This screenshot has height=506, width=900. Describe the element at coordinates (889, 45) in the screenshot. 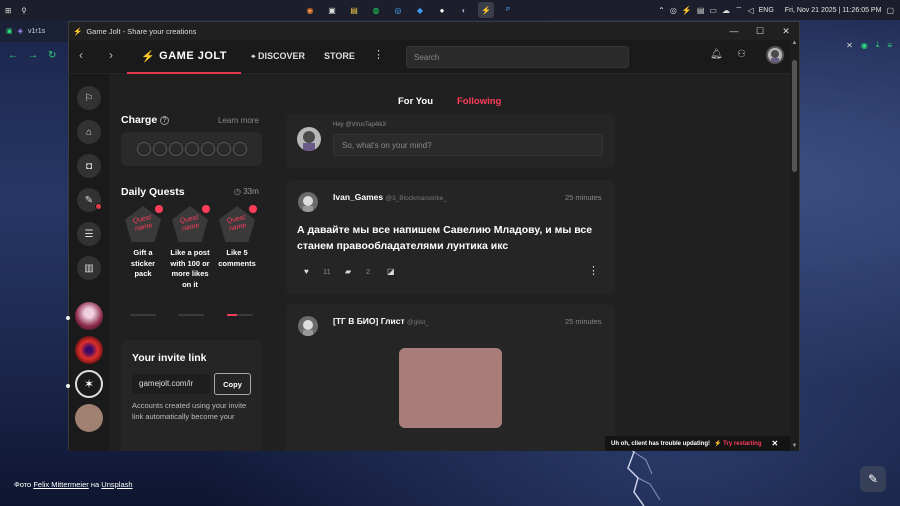

I see `menu-icon: ≡` at that location.